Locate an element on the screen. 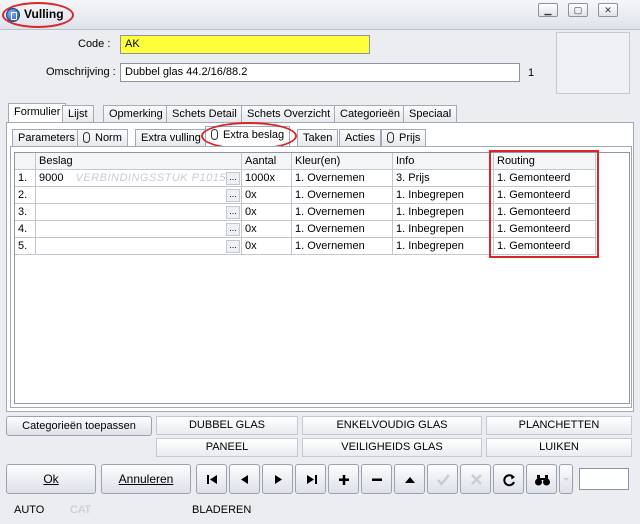 This screenshot has height=524, width=640. ok-button: Ok is located at coordinates (51, 479).